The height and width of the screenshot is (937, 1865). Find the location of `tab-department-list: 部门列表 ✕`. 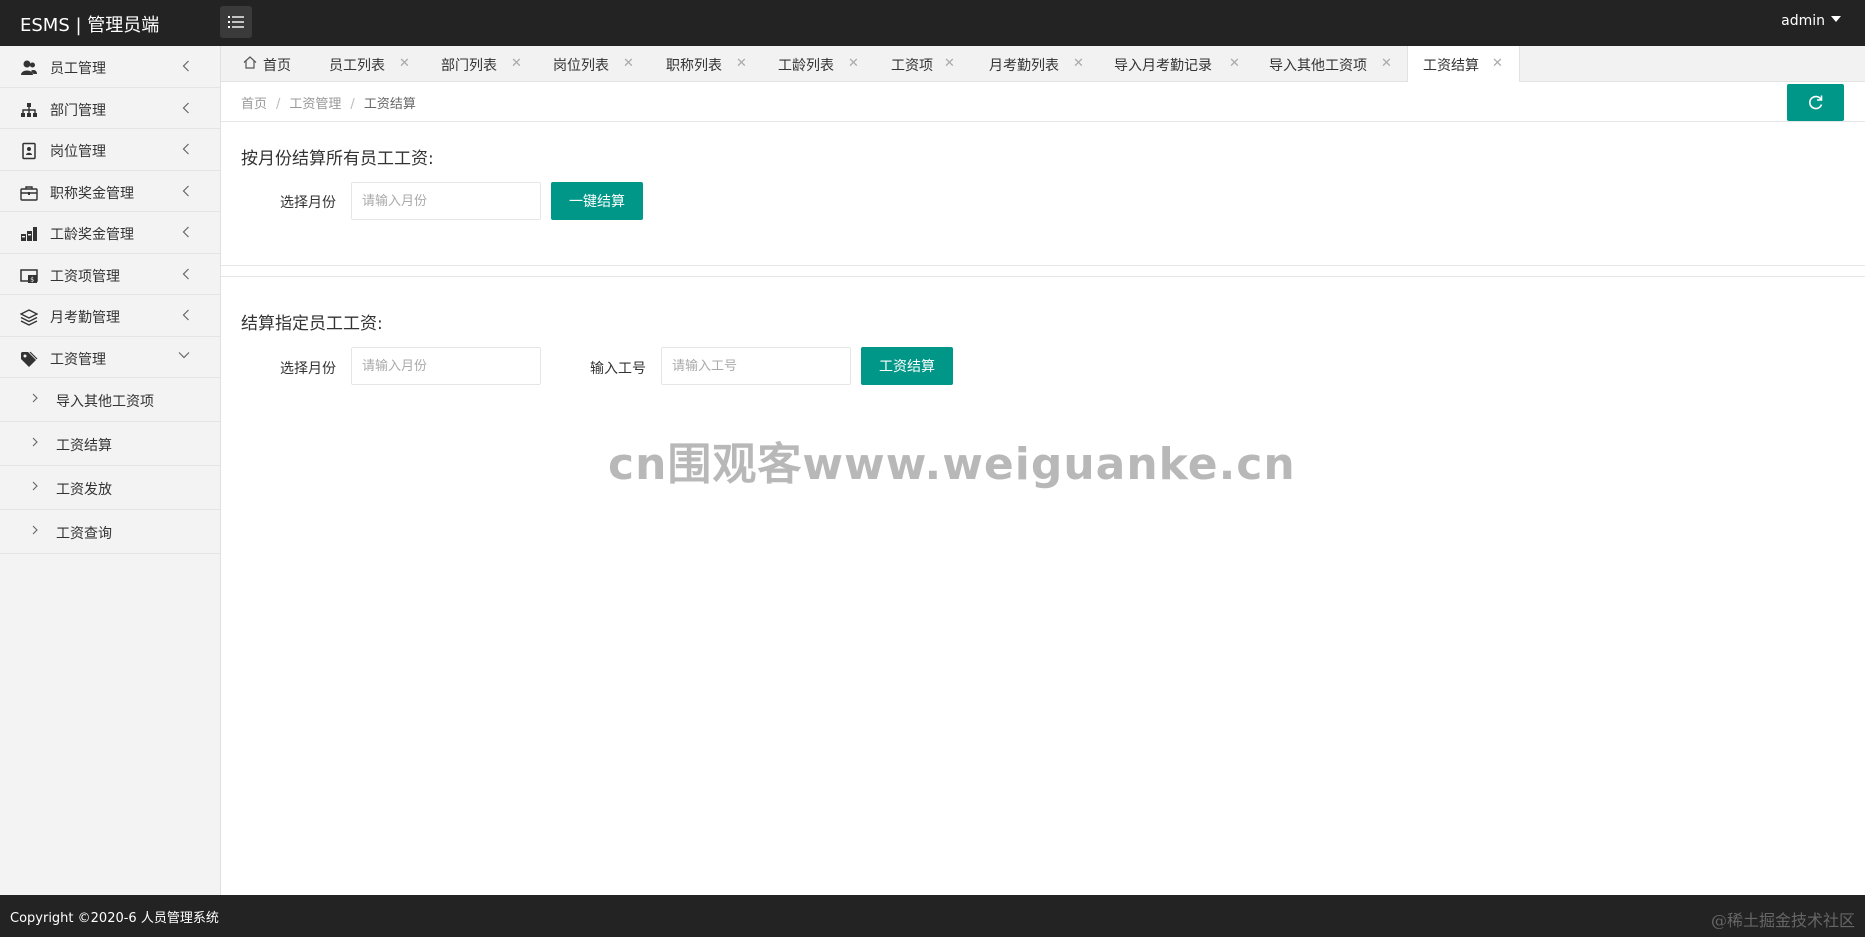

tab-department-list: 部门列表 ✕ is located at coordinates (481, 64).